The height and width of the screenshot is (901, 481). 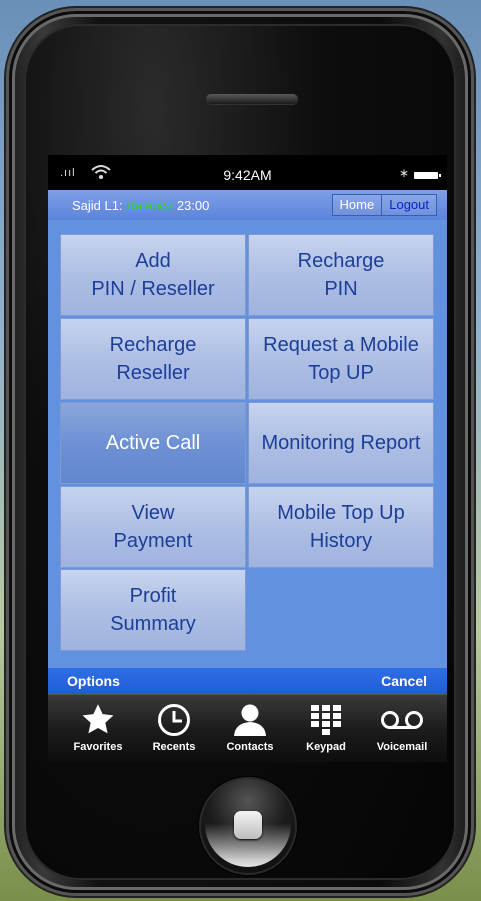 I want to click on active-call-button: Active Call, so click(x=153, y=443).